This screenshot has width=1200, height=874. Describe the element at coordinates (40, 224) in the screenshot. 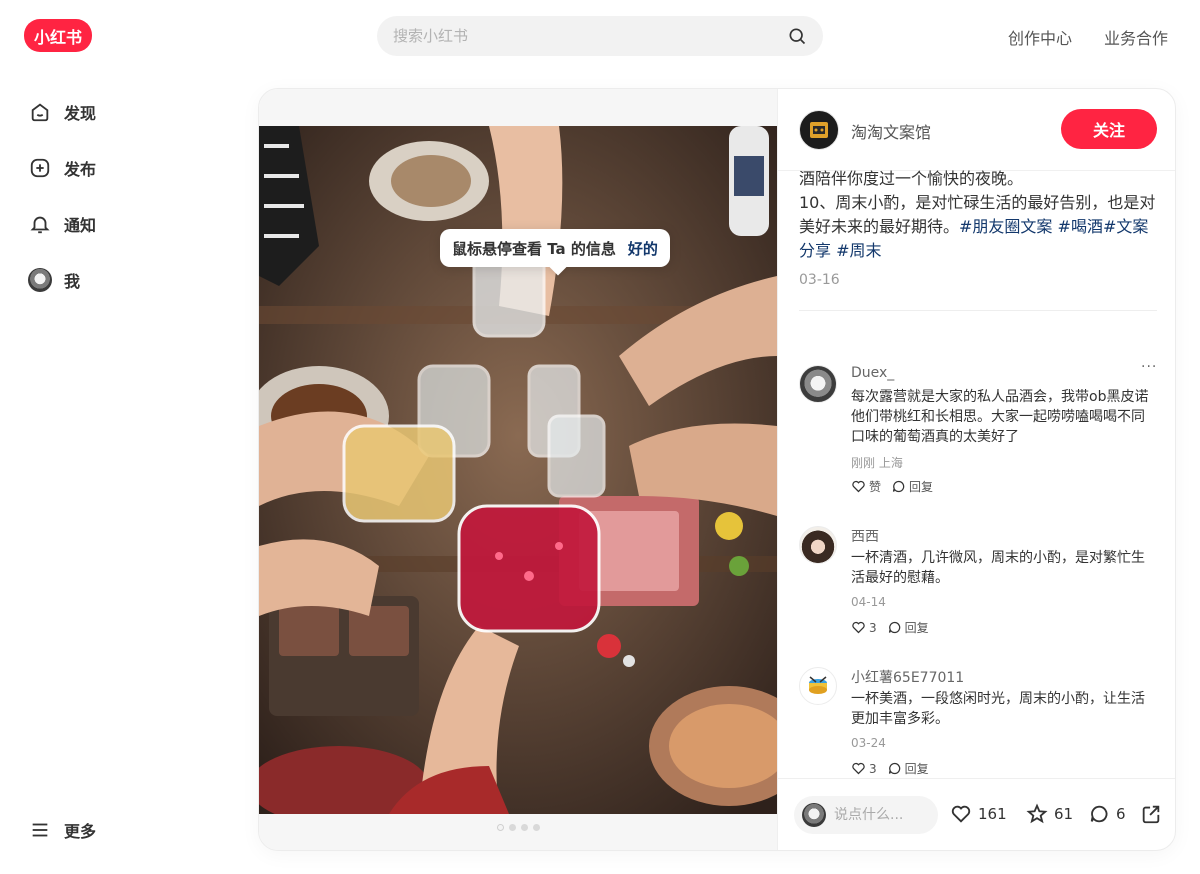

I see `bell-icon` at that location.